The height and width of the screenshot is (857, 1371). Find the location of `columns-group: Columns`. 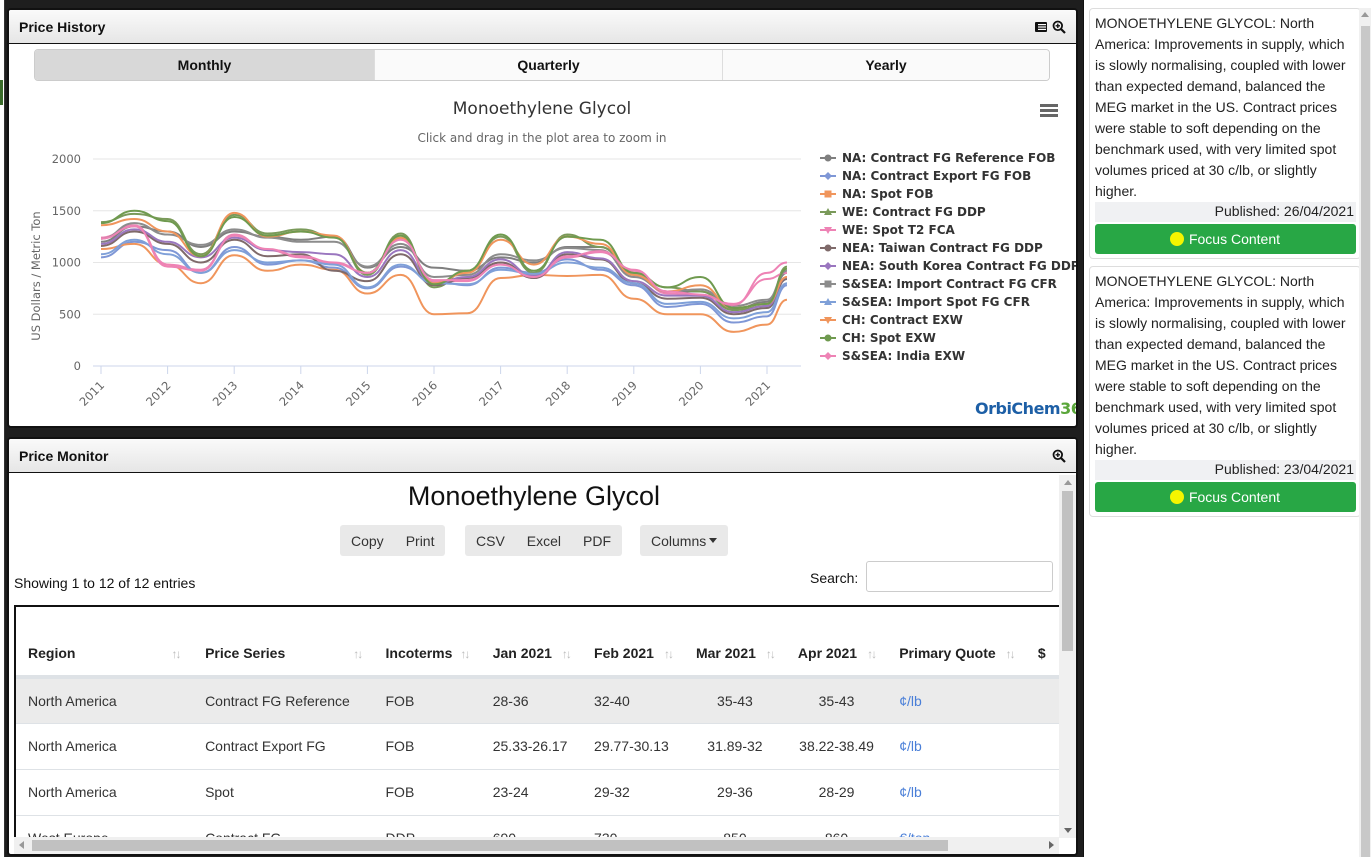

columns-group: Columns is located at coordinates (684, 540).